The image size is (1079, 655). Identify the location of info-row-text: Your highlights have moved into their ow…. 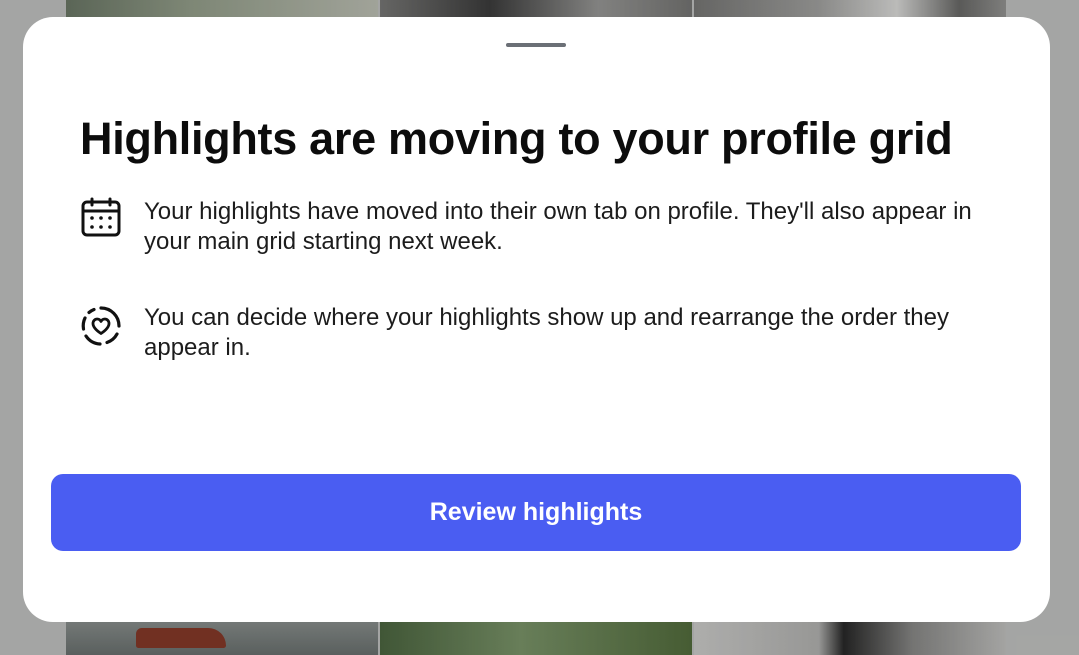
(558, 226).